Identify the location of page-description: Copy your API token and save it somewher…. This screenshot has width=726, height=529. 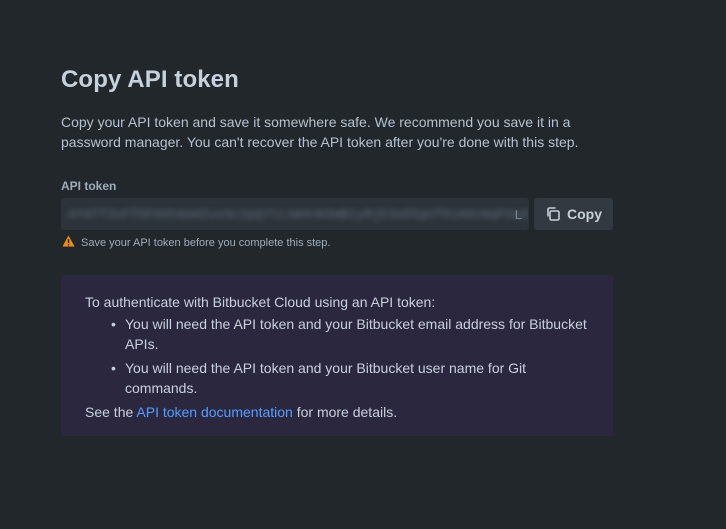
(320, 132).